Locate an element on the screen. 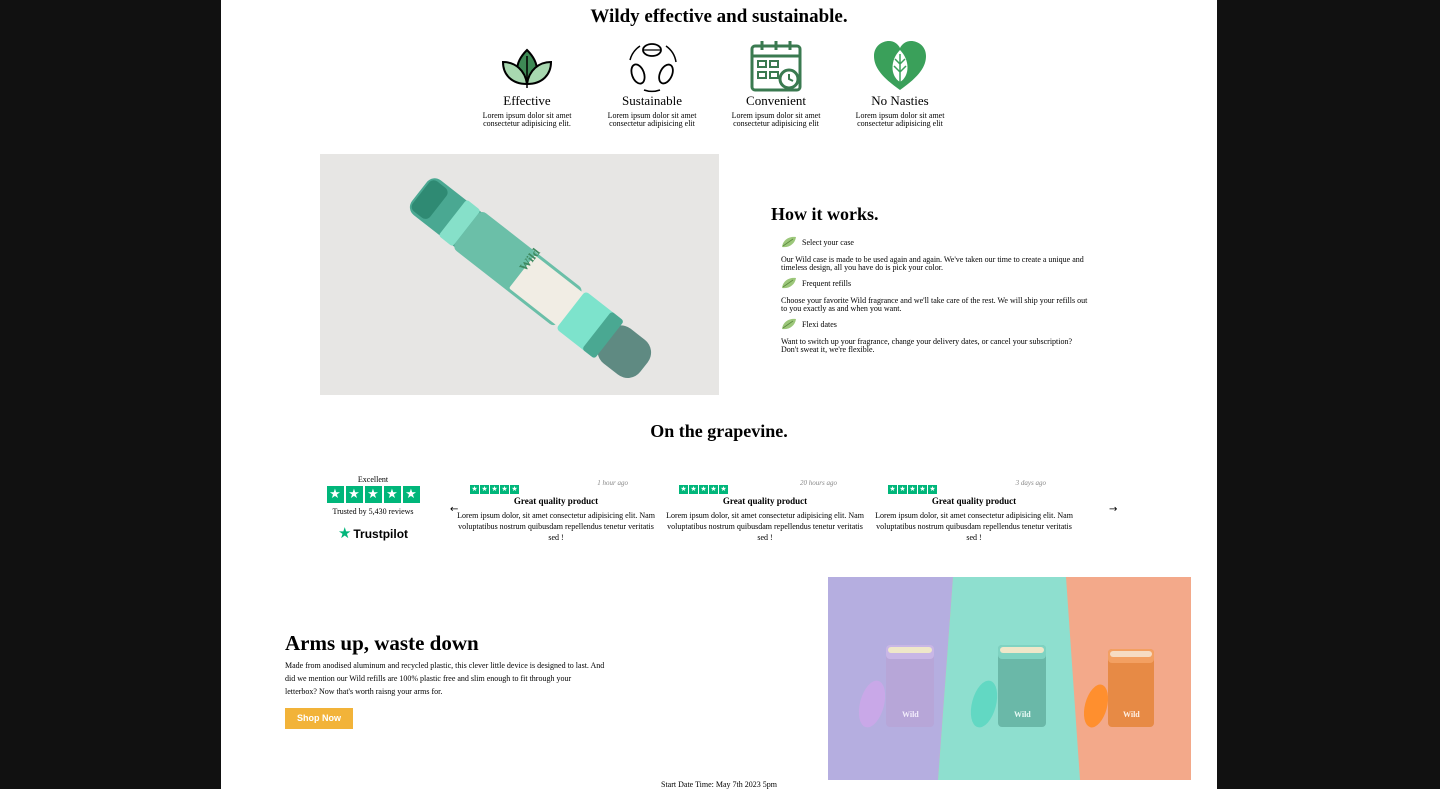  feature-name: Sustainable is located at coordinates (652, 100).